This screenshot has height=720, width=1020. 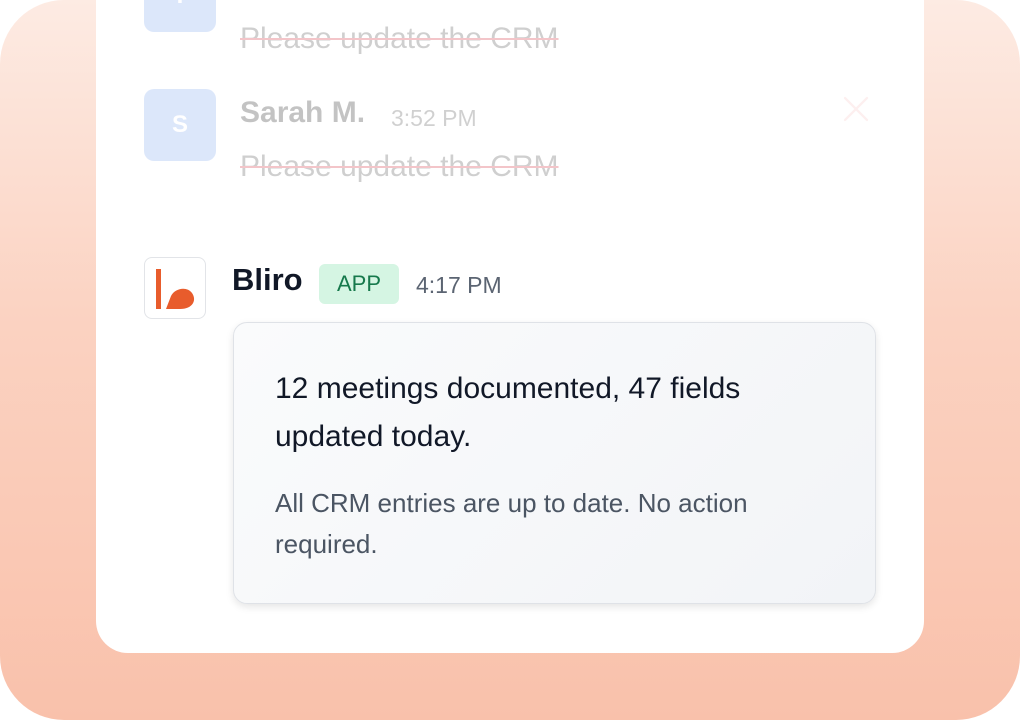 I want to click on avatar: T, so click(x=180, y=16).